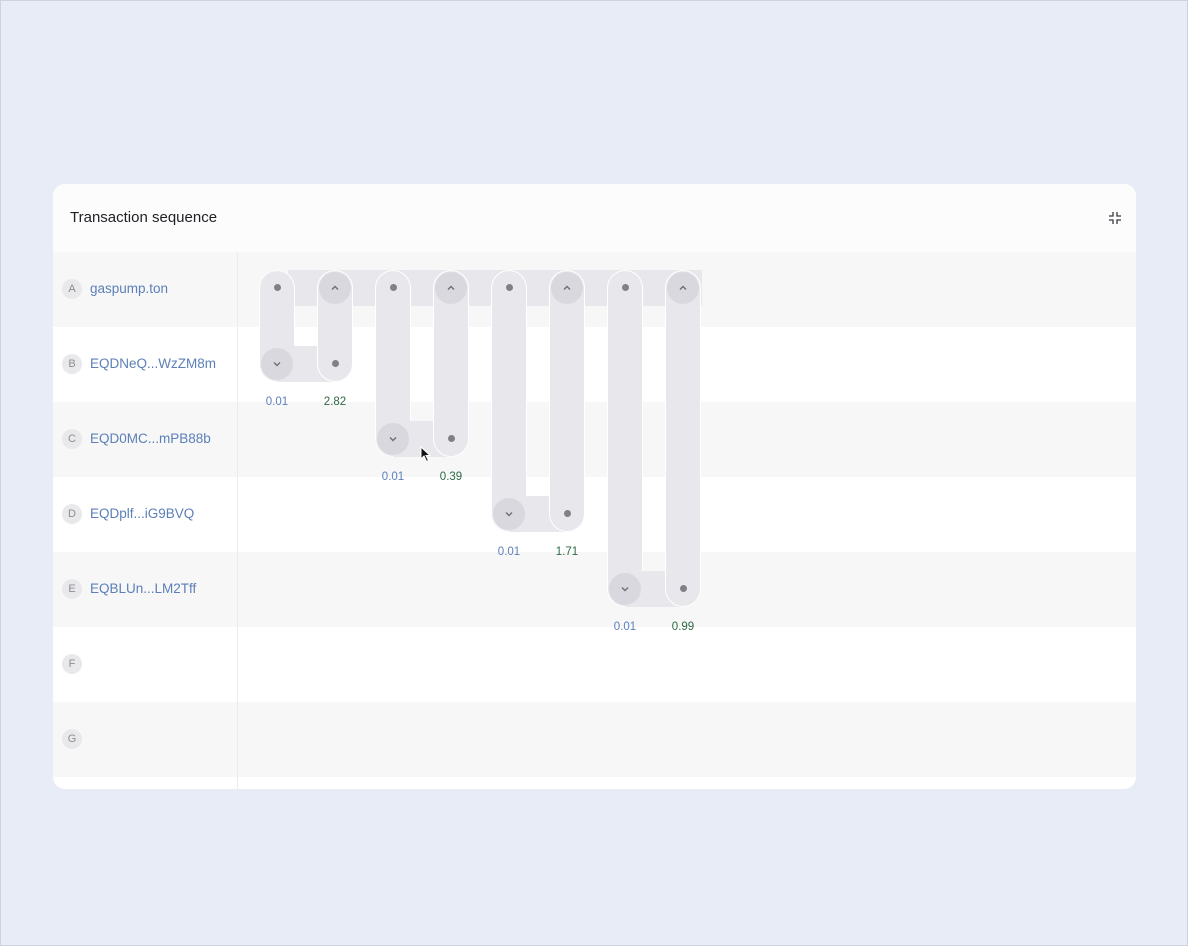 The height and width of the screenshot is (946, 1188). What do you see at coordinates (72, 514) in the screenshot?
I see `row-letter-badge: D` at bounding box center [72, 514].